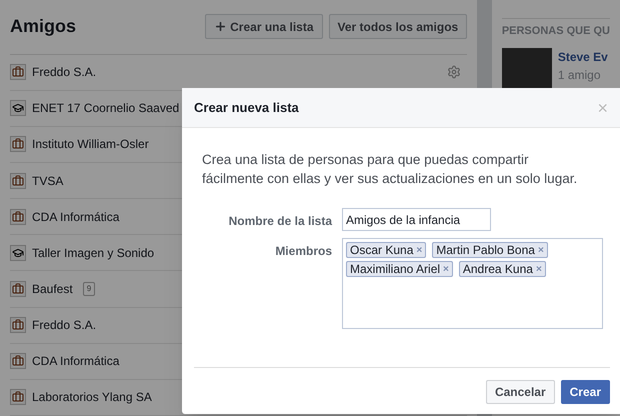 The image size is (620, 416). What do you see at coordinates (246, 107) in the screenshot?
I see `dialog-title: Crear nueva lista` at bounding box center [246, 107].